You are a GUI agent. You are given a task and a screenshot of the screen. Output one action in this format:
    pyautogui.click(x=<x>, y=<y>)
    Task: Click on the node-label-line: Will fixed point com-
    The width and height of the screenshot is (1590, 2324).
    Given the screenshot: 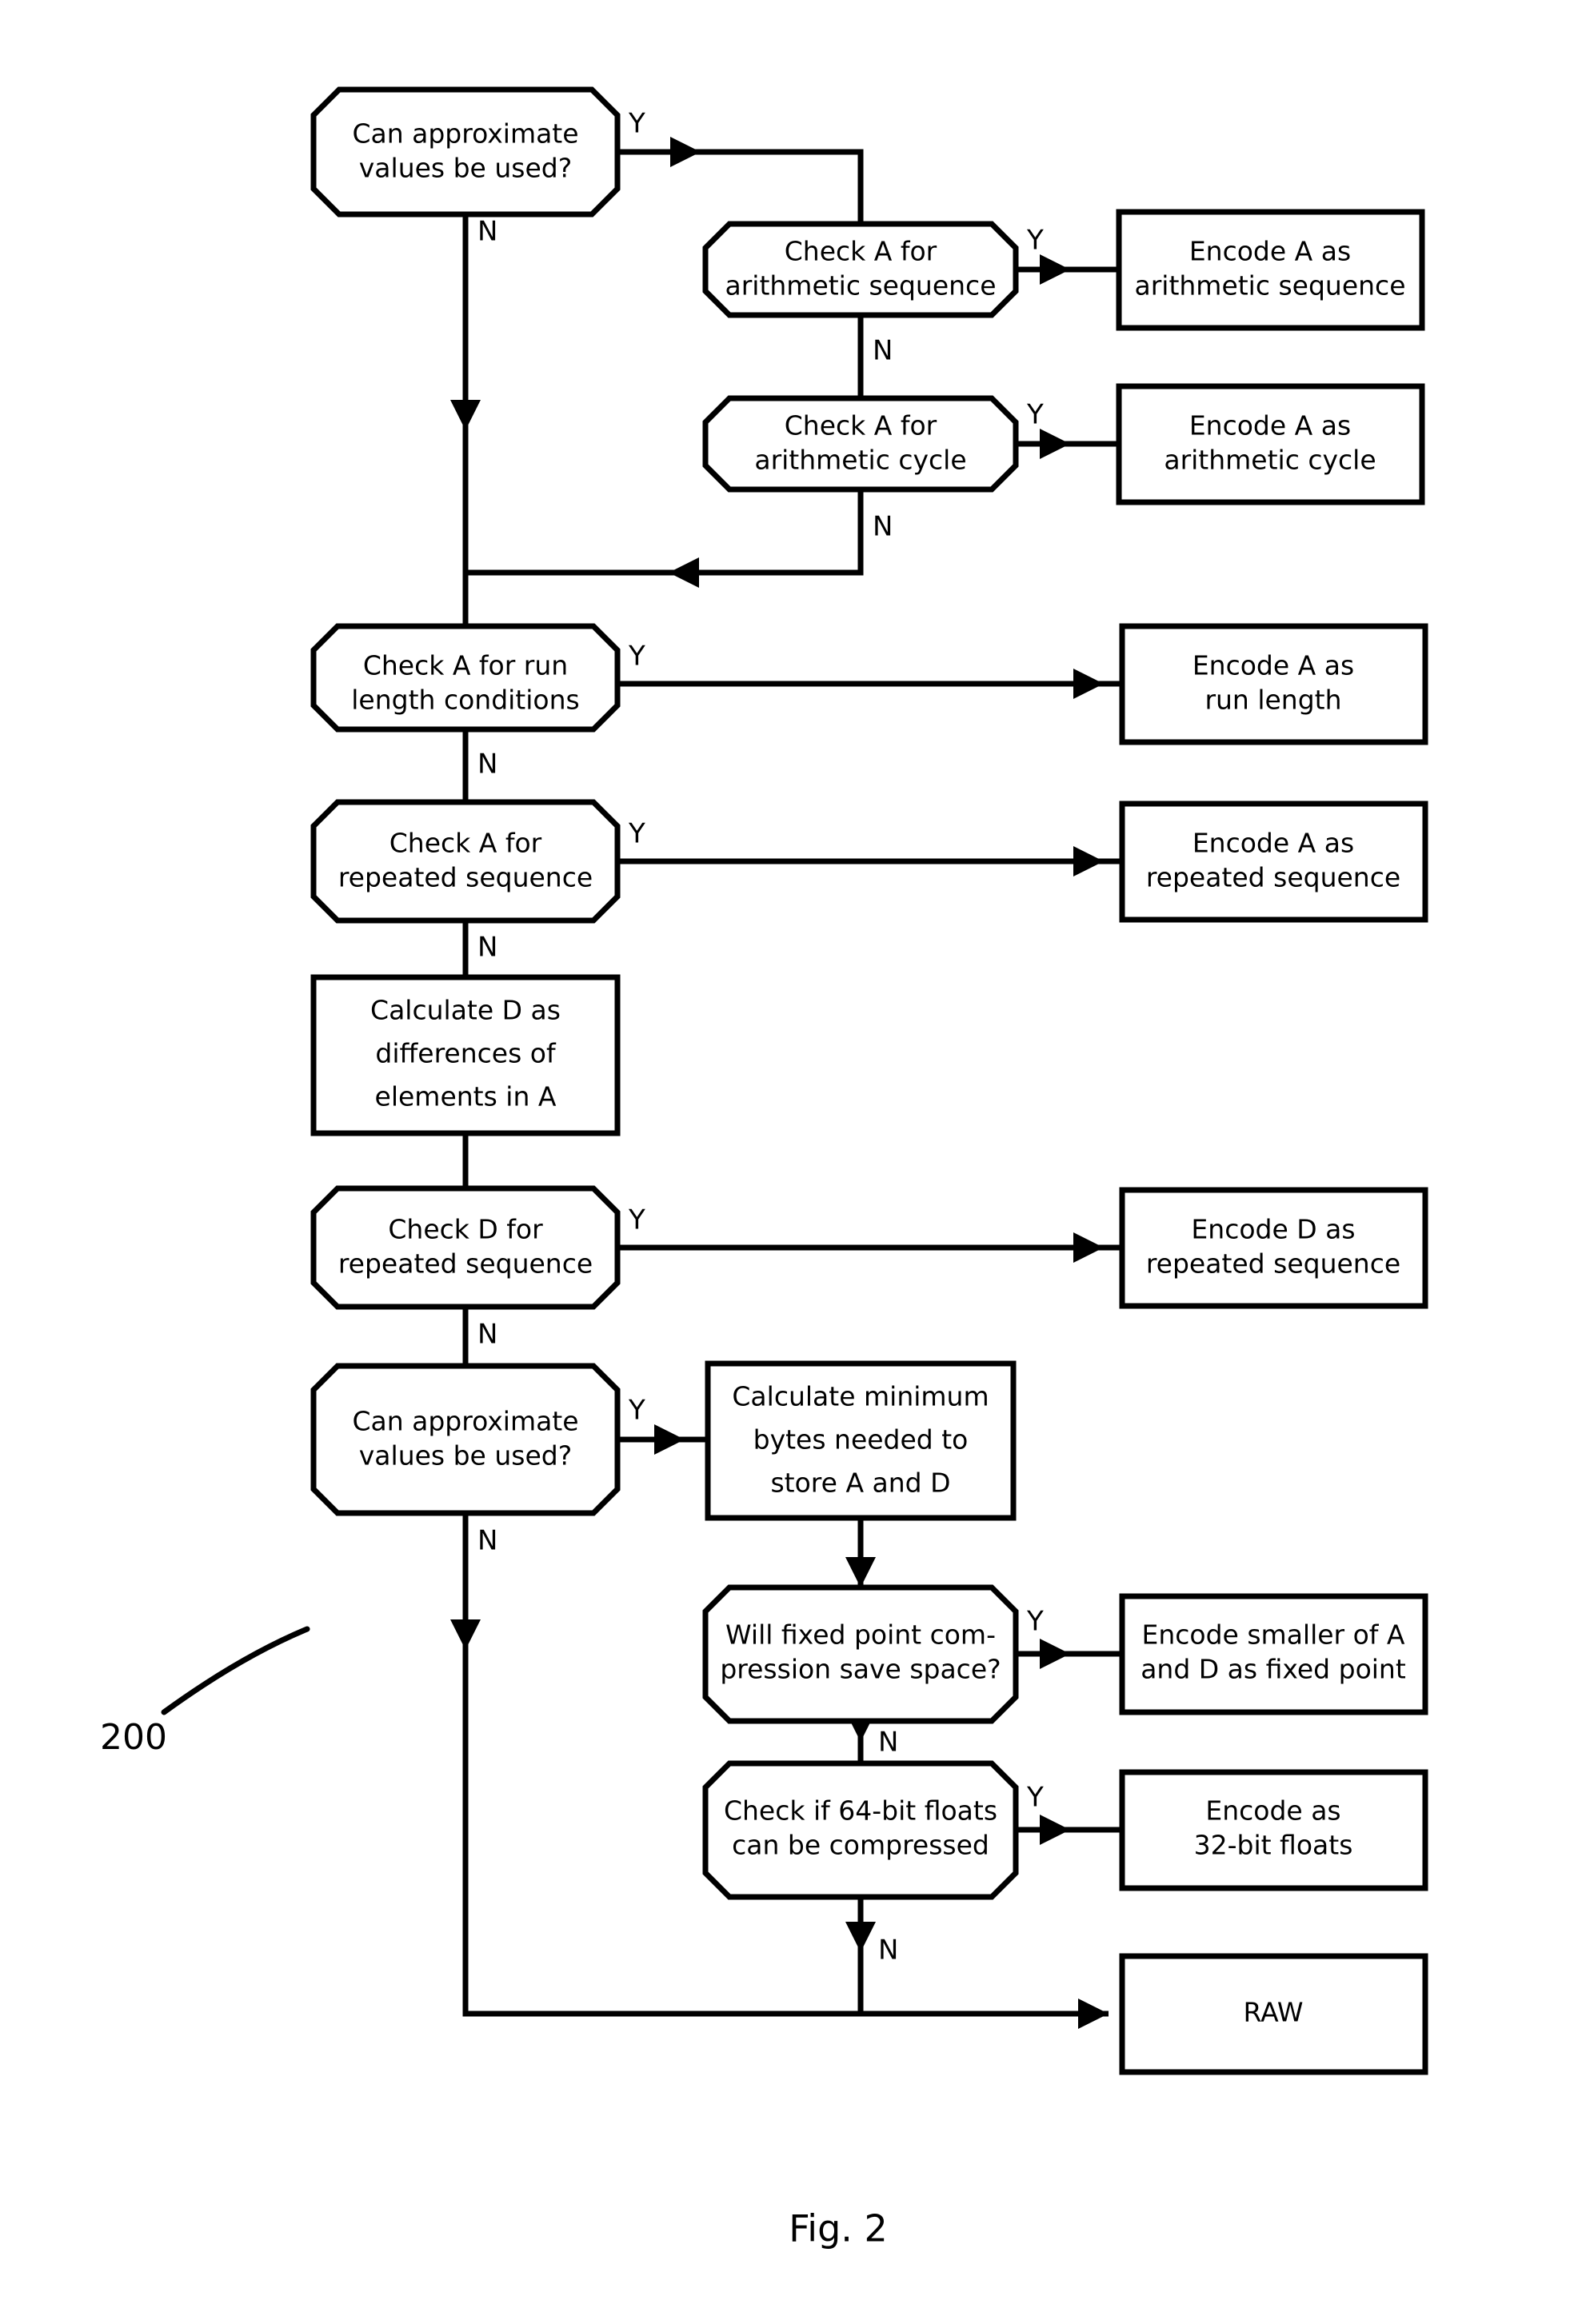 What is the action you would take?
    pyautogui.click(x=860, y=1635)
    